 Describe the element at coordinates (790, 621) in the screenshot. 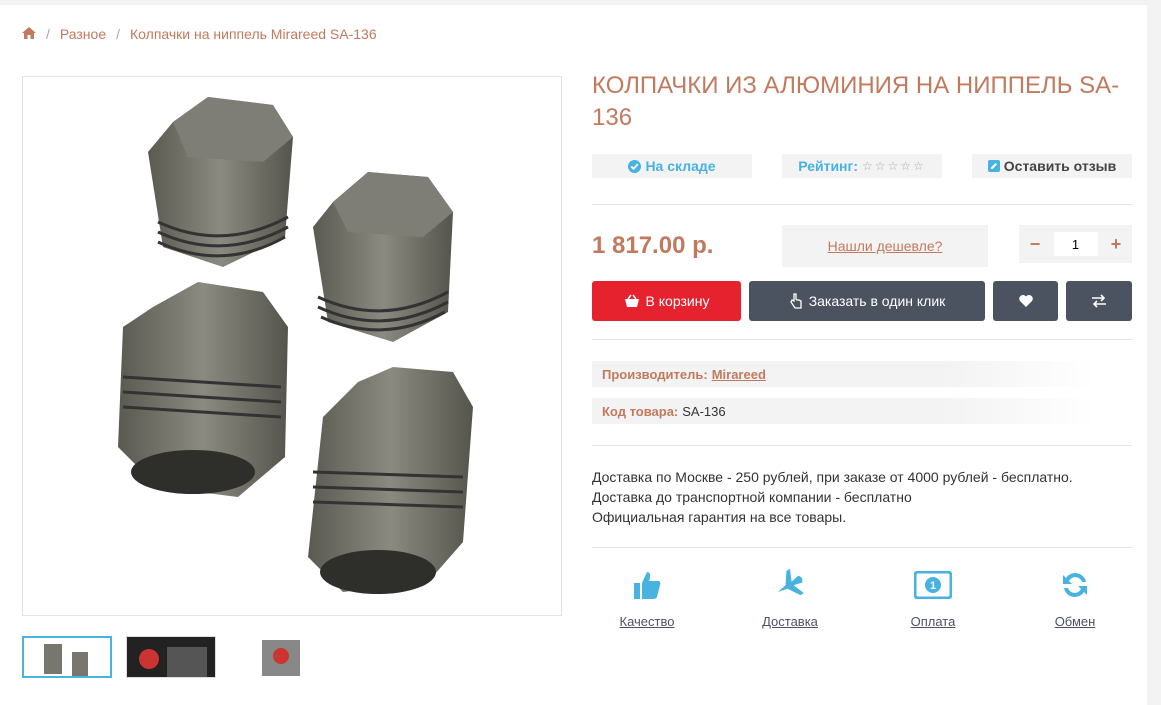

I see `feature-delivery-link: Доставка` at that location.